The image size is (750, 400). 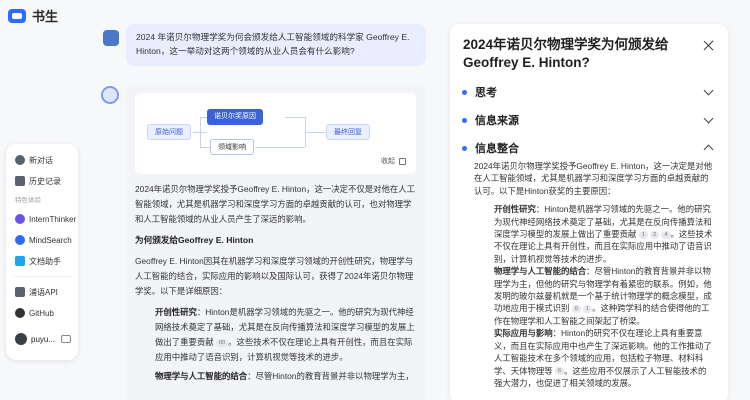 What do you see at coordinates (20, 219) in the screenshot?
I see `intern-thinker-icon` at bounding box center [20, 219].